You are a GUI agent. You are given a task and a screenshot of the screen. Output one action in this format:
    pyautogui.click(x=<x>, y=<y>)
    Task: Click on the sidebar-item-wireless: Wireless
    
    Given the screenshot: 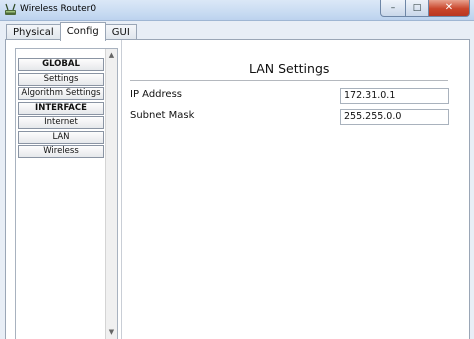 What is the action you would take?
    pyautogui.click(x=61, y=151)
    